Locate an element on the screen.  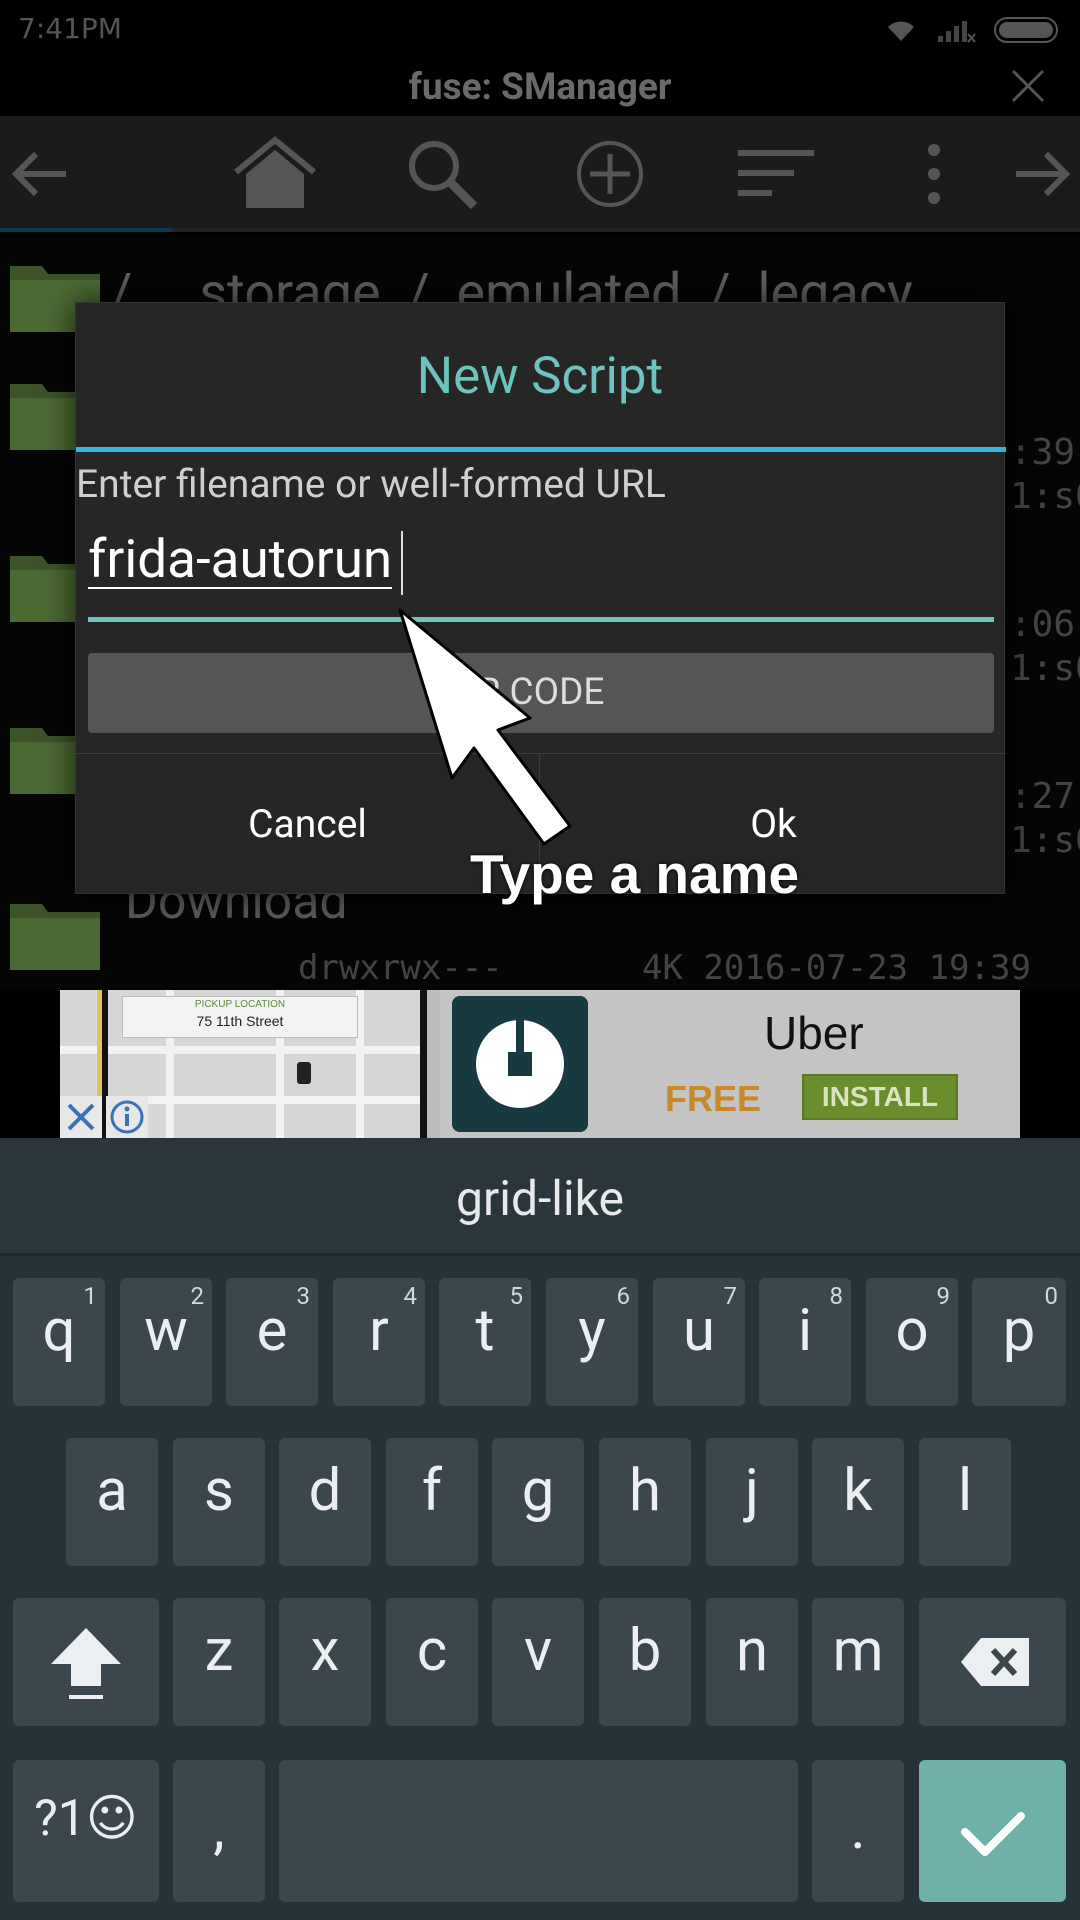
status-icons is located at coordinates (972, 30).